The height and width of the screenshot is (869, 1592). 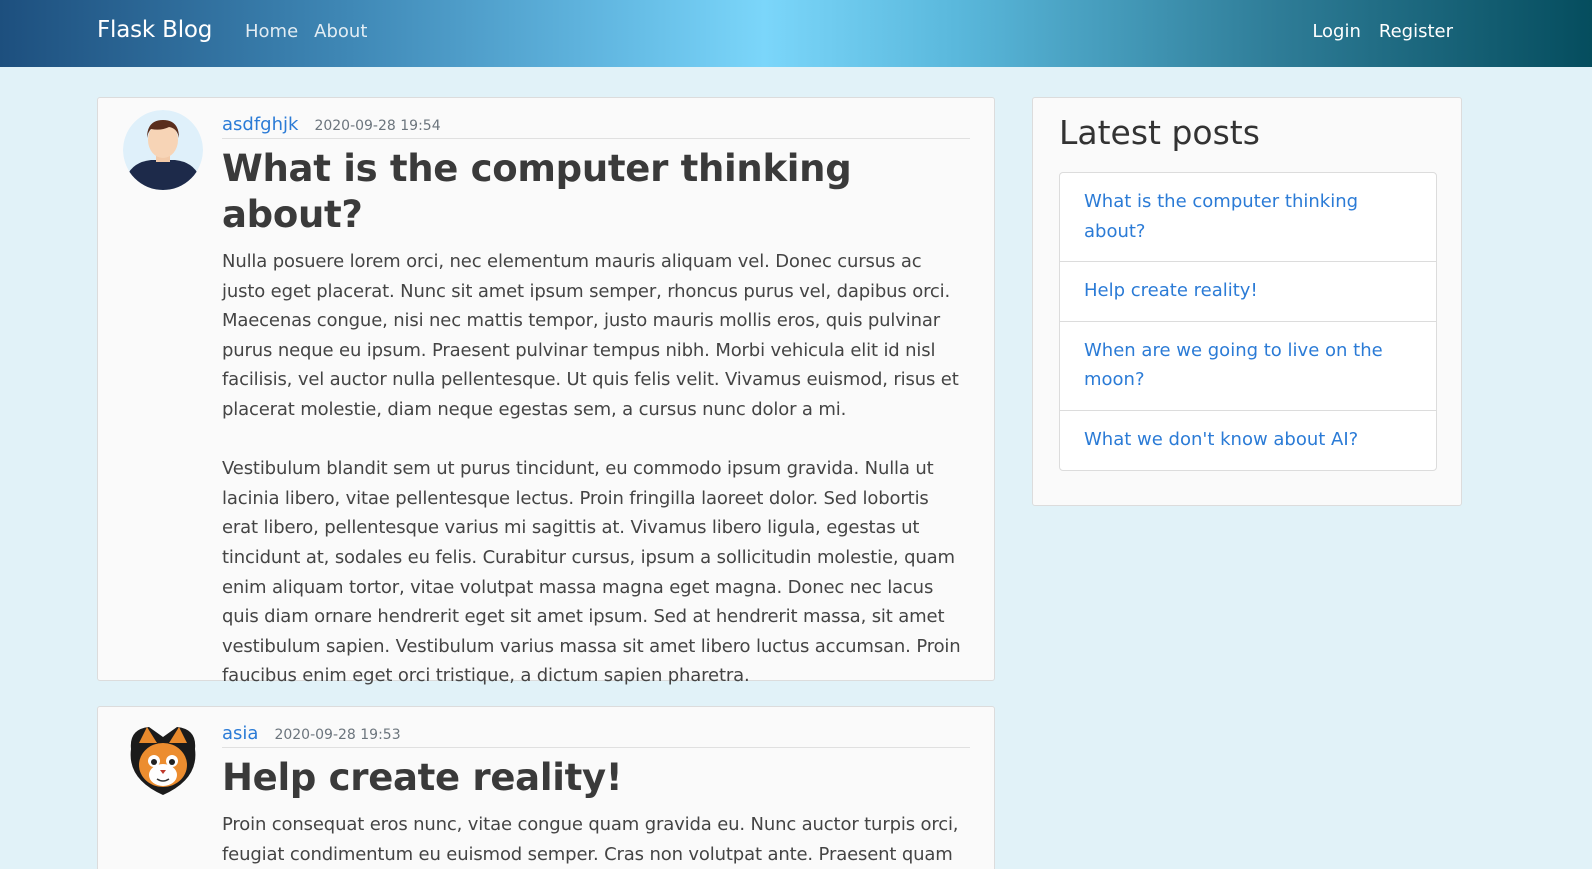 I want to click on post-title: Help create reality!, so click(x=596, y=778).